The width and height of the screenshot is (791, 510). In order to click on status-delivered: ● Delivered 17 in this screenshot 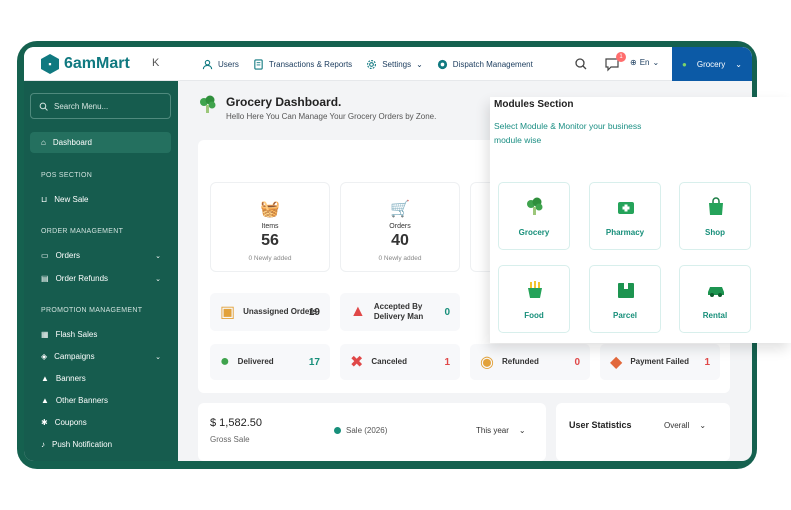, I will do `click(270, 362)`.